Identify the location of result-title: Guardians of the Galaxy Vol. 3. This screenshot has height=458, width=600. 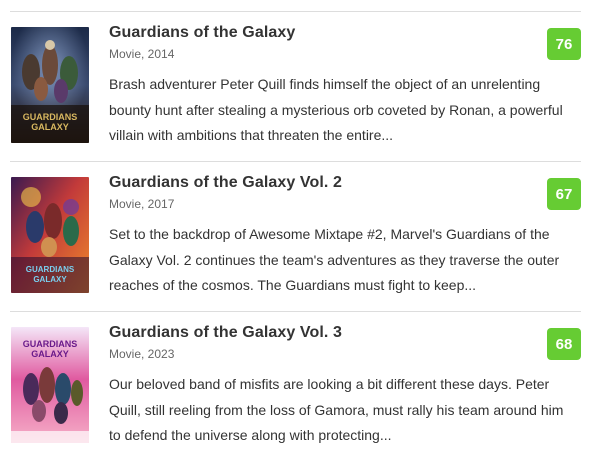
(225, 333).